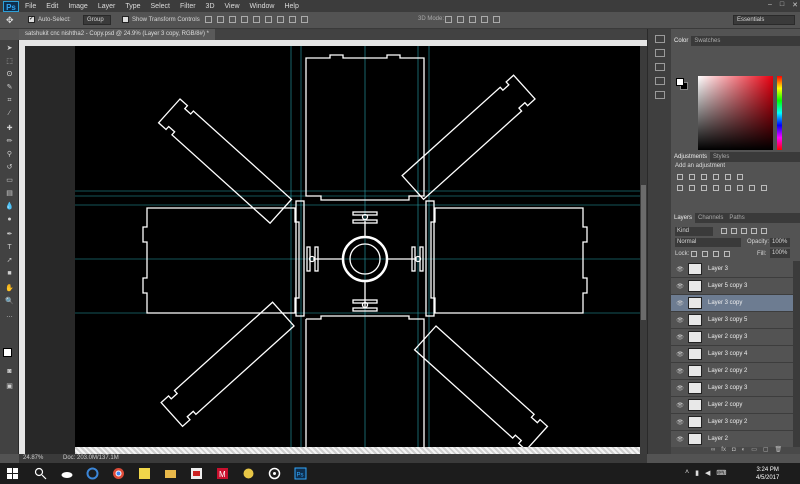  Describe the element at coordinates (472, 19) in the screenshot. I see `3d-drag-icon` at that location.